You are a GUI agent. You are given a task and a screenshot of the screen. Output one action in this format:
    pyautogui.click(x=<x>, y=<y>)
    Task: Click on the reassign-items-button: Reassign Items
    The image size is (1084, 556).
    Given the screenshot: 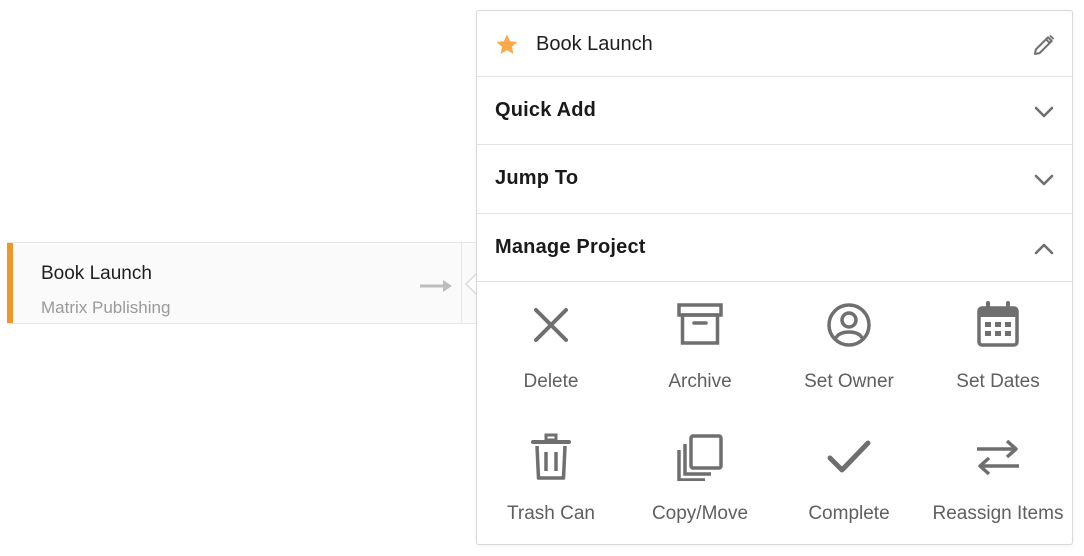 What is the action you would take?
    pyautogui.click(x=998, y=479)
    